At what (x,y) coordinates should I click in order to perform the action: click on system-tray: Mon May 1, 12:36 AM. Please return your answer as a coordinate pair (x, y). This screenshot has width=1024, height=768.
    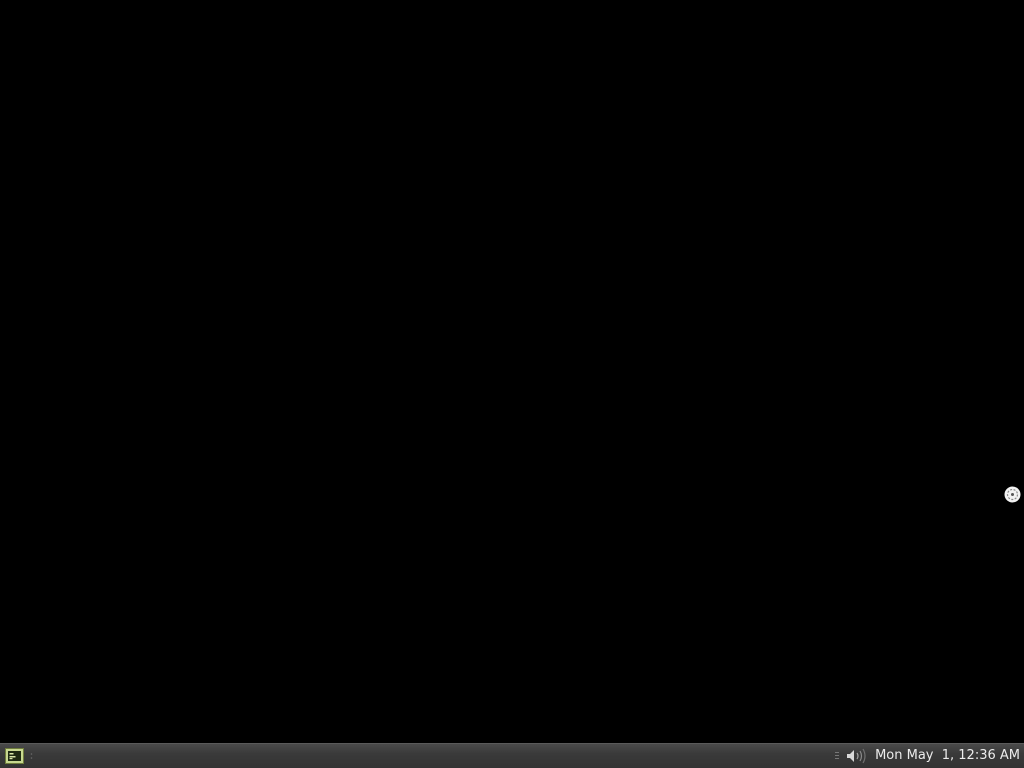
    Looking at the image, I should click on (927, 756).